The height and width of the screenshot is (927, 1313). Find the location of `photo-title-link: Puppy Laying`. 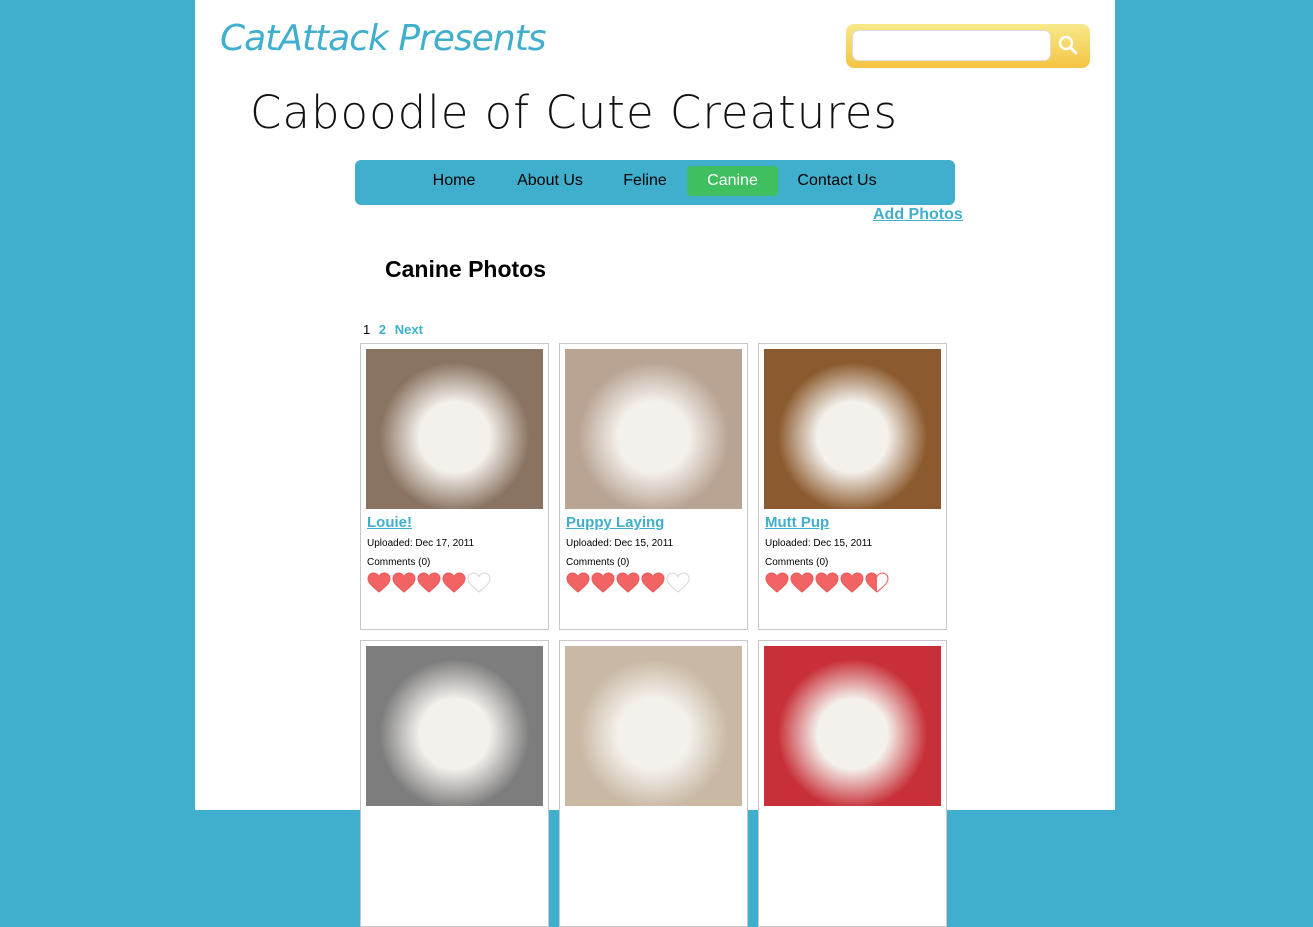

photo-title-link: Puppy Laying is located at coordinates (615, 522).